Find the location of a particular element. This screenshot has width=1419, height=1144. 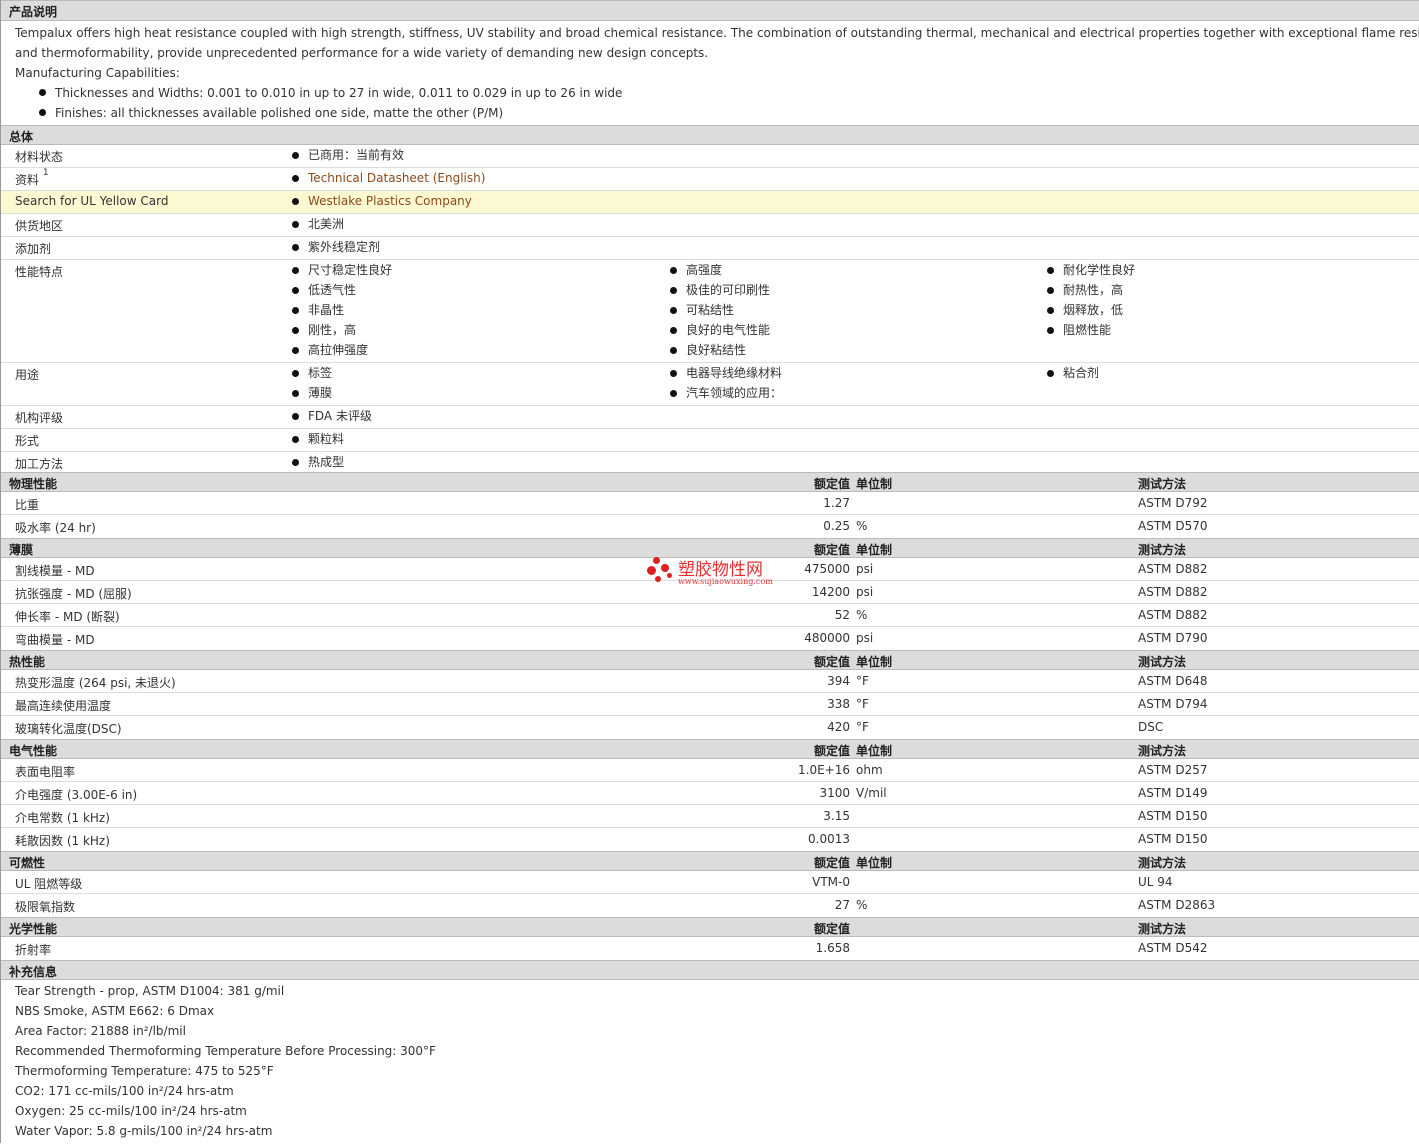

features-col-2: 高强度 极佳的可印刷性 可粘结性 良好的电气性能 良好粘结性 is located at coordinates (720, 313).